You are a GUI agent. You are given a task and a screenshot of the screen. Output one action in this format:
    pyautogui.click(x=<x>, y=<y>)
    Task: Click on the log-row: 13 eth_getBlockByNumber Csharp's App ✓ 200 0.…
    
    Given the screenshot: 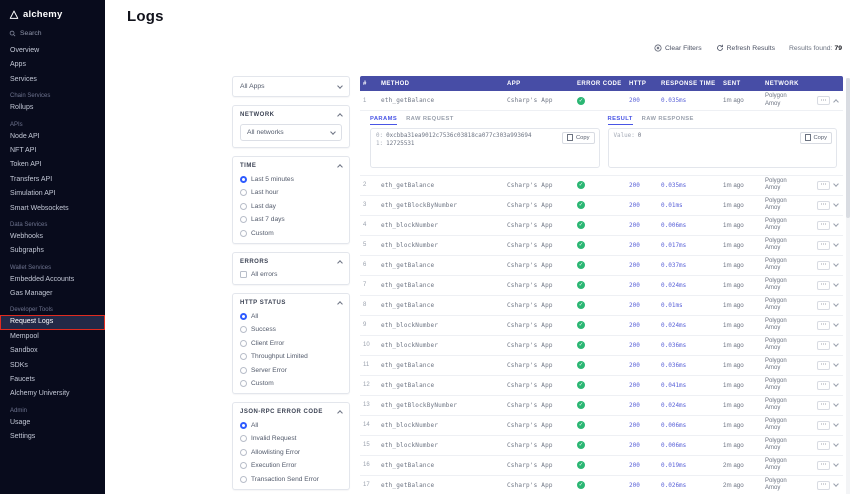 What is the action you would take?
    pyautogui.click(x=601, y=405)
    